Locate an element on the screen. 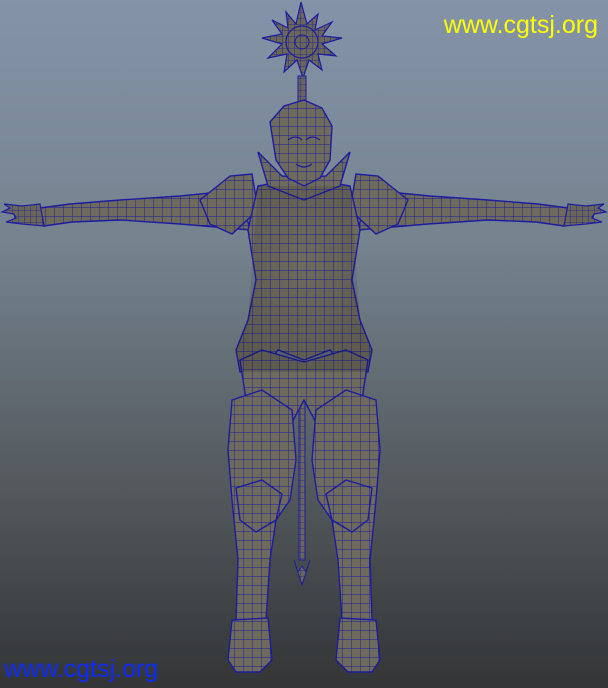  sun-halo-icon is located at coordinates (302, 54).